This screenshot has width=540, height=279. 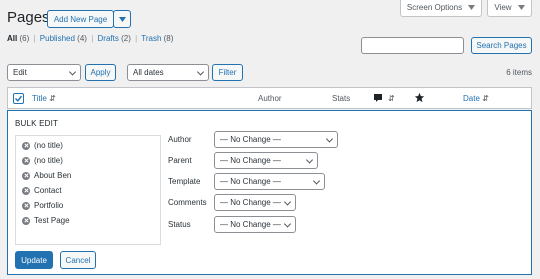 What do you see at coordinates (519, 72) in the screenshot?
I see `items-count: 6 items` at bounding box center [519, 72].